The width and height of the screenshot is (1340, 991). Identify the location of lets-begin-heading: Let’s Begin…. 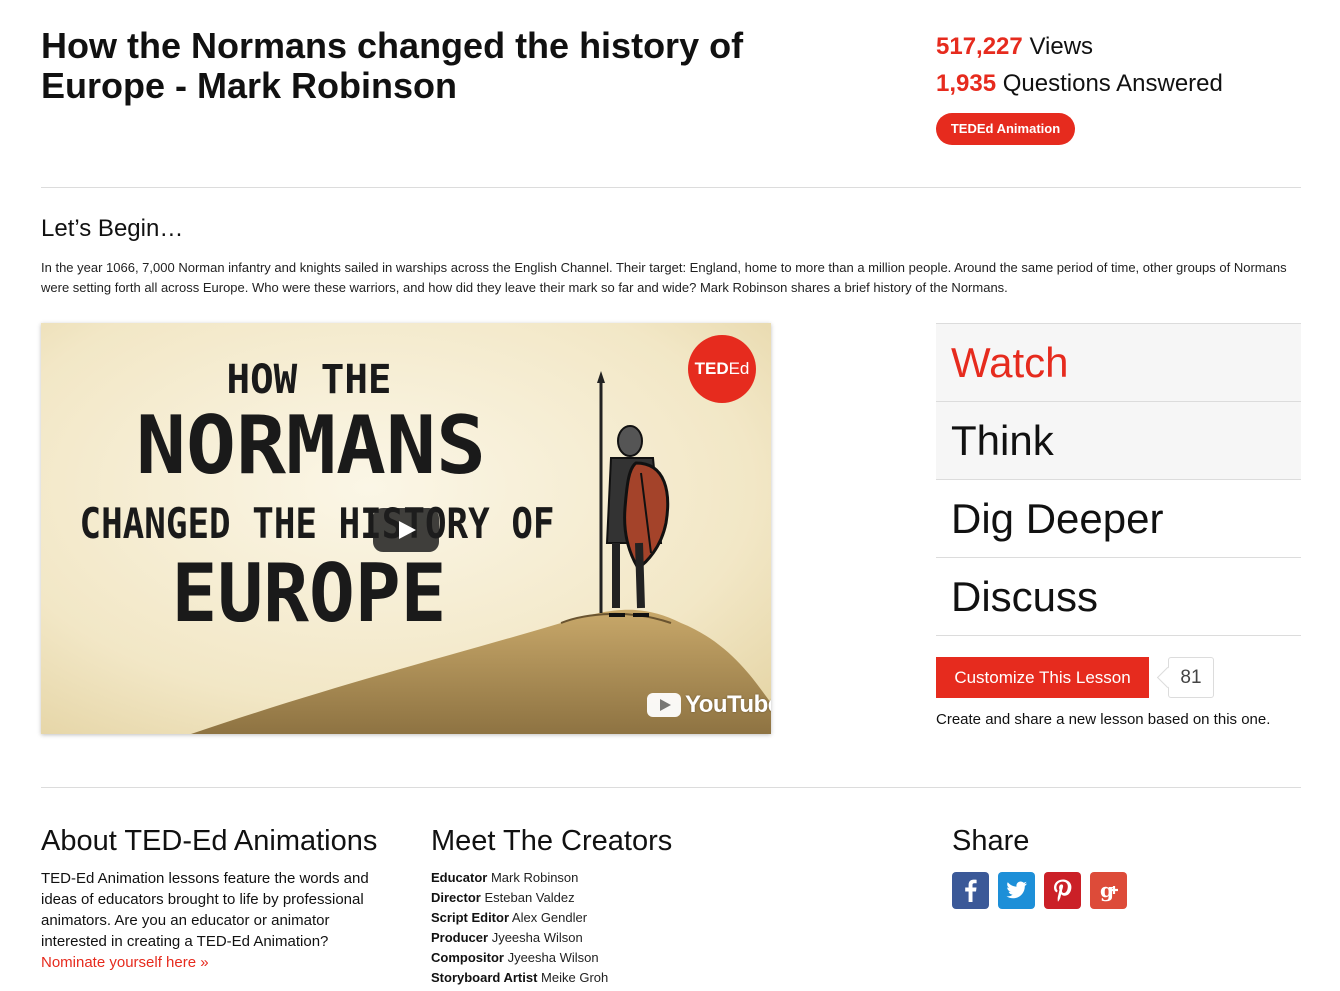
(112, 228).